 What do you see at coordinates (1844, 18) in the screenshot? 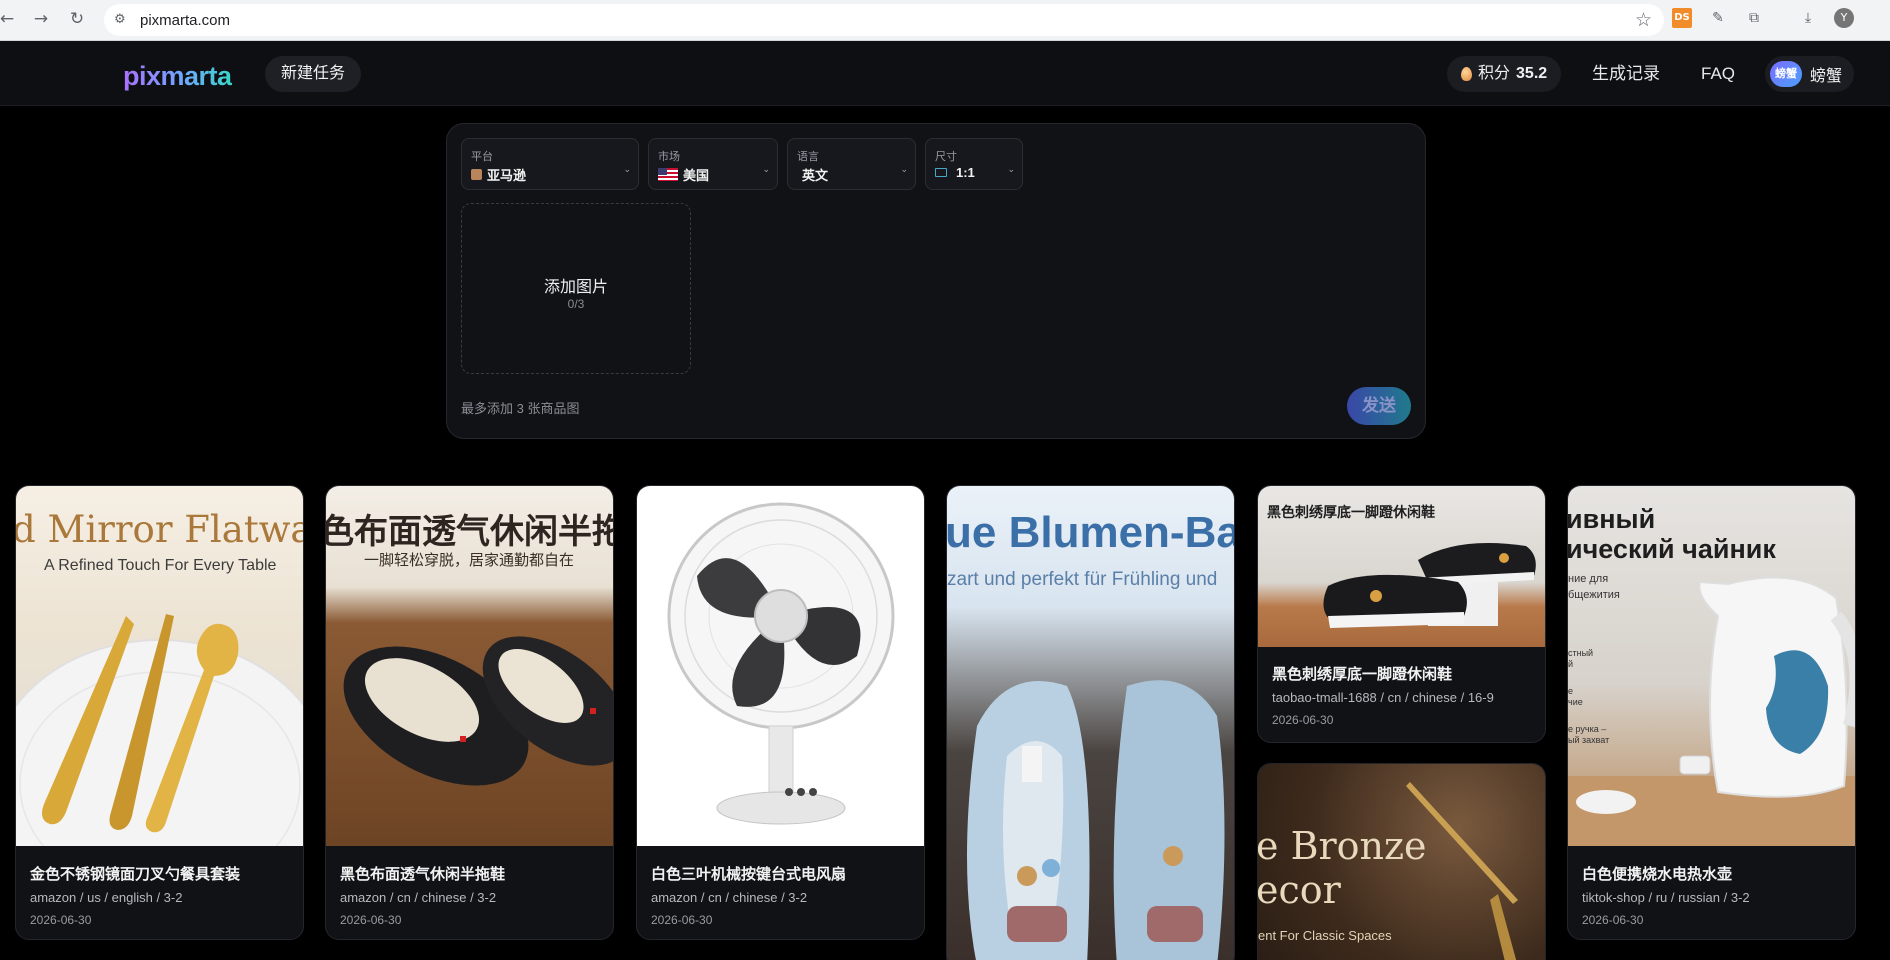
I see `profile-avatar-icon: Y` at bounding box center [1844, 18].